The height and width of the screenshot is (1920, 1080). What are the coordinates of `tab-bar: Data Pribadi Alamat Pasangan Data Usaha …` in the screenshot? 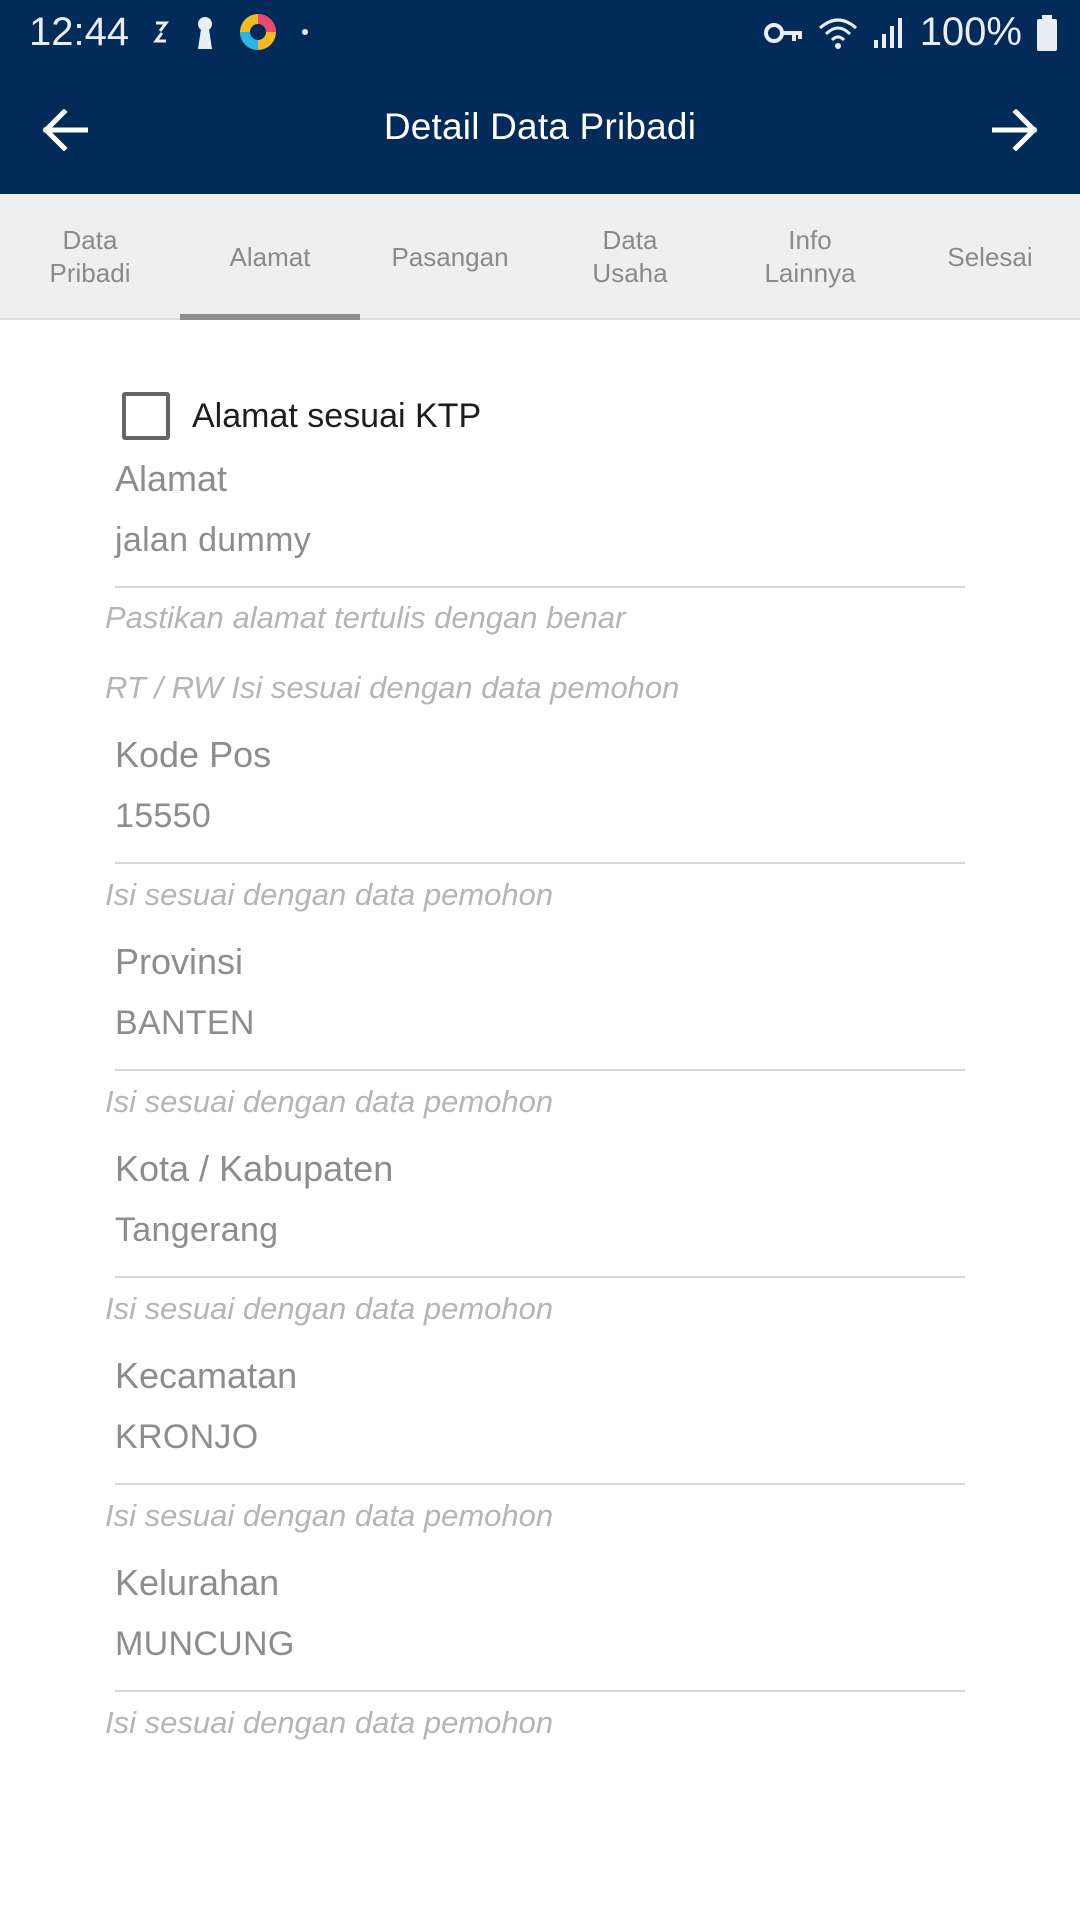 It's located at (540, 257).